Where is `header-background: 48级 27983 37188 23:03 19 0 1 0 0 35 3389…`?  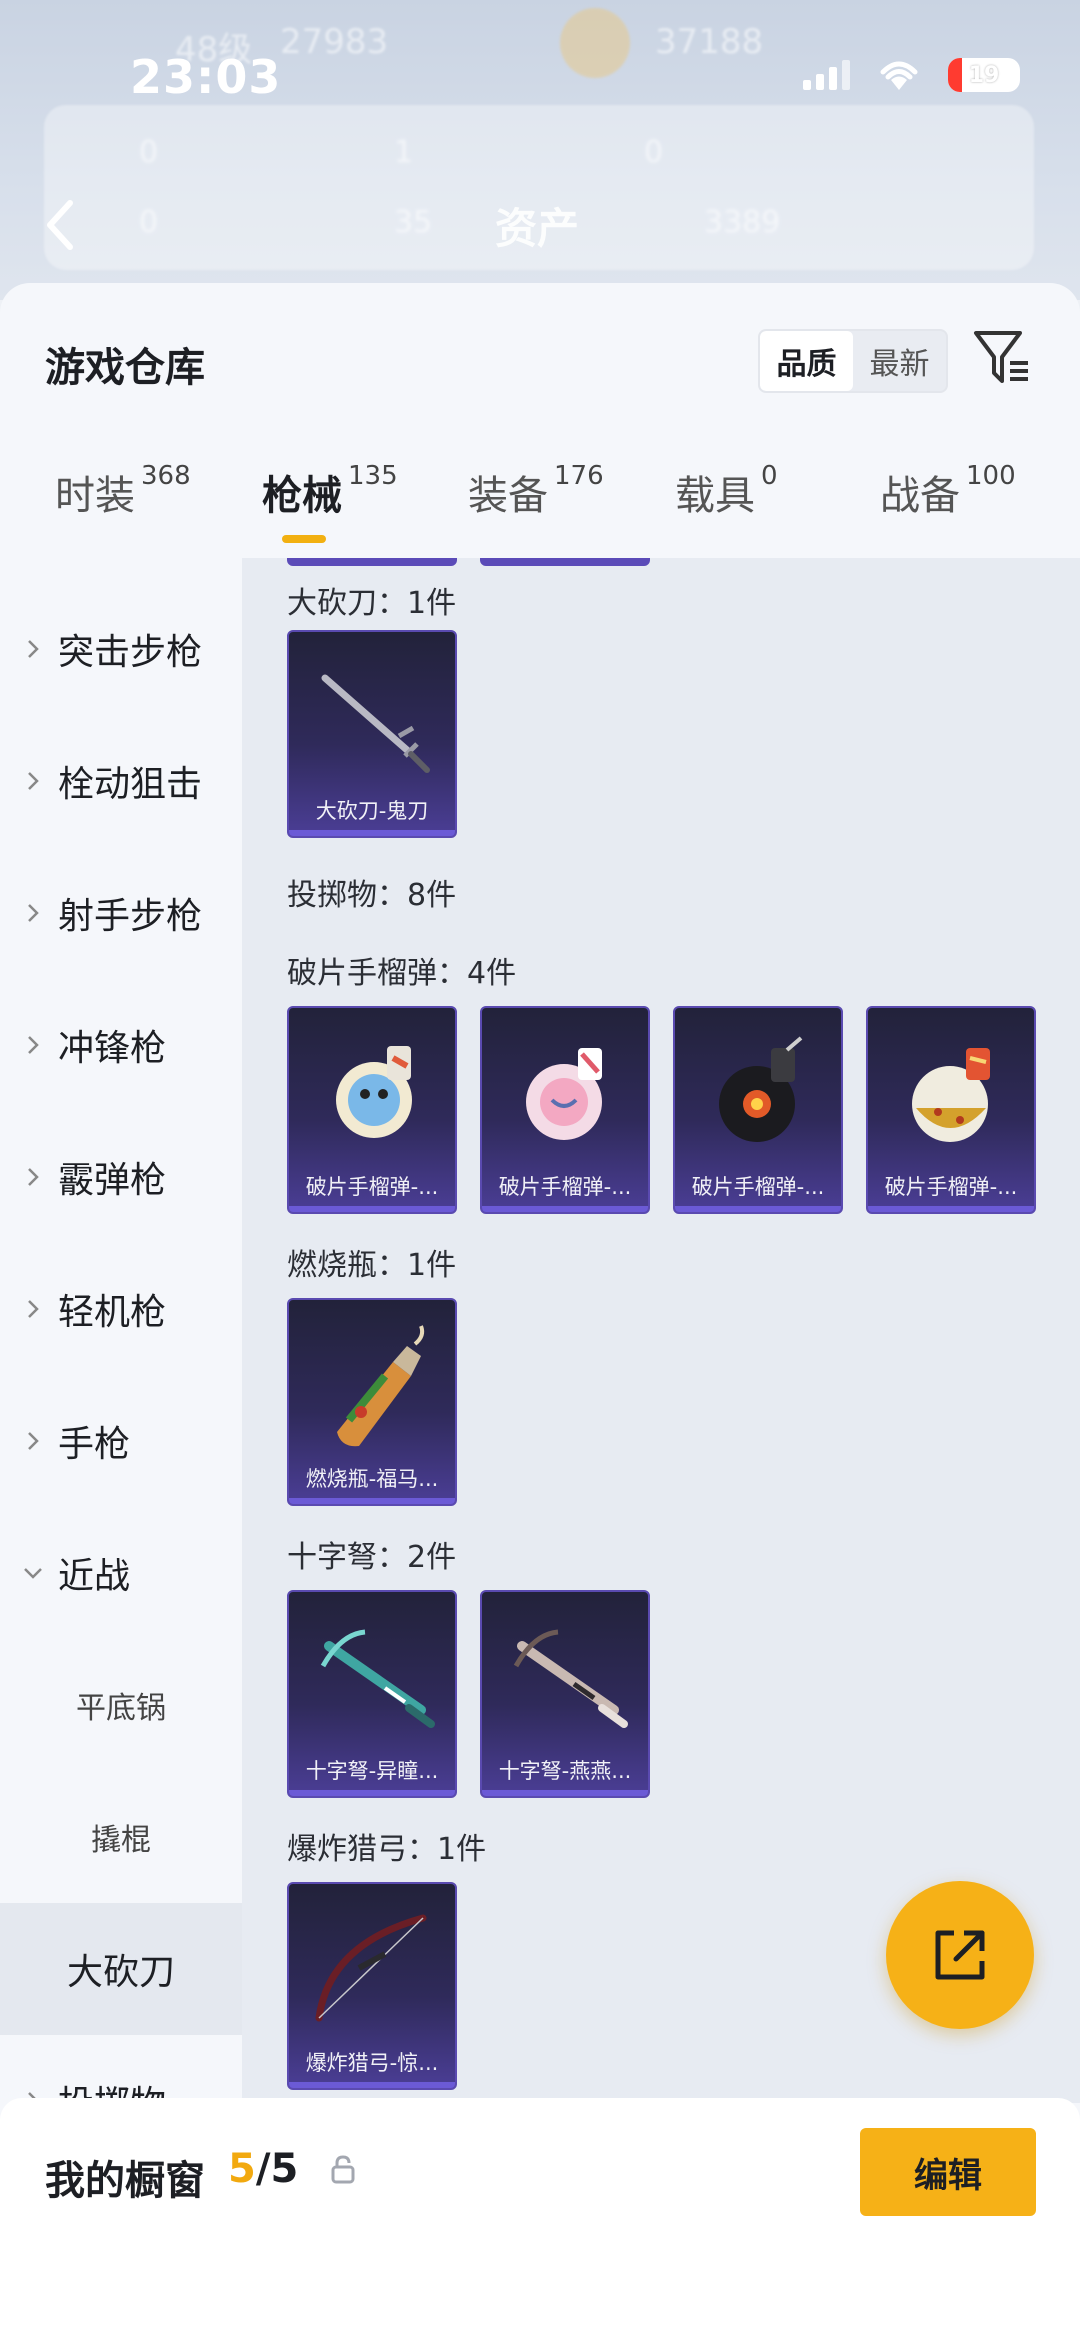 header-background: 48级 27983 37188 23:03 19 0 1 0 0 35 3389… is located at coordinates (540, 150).